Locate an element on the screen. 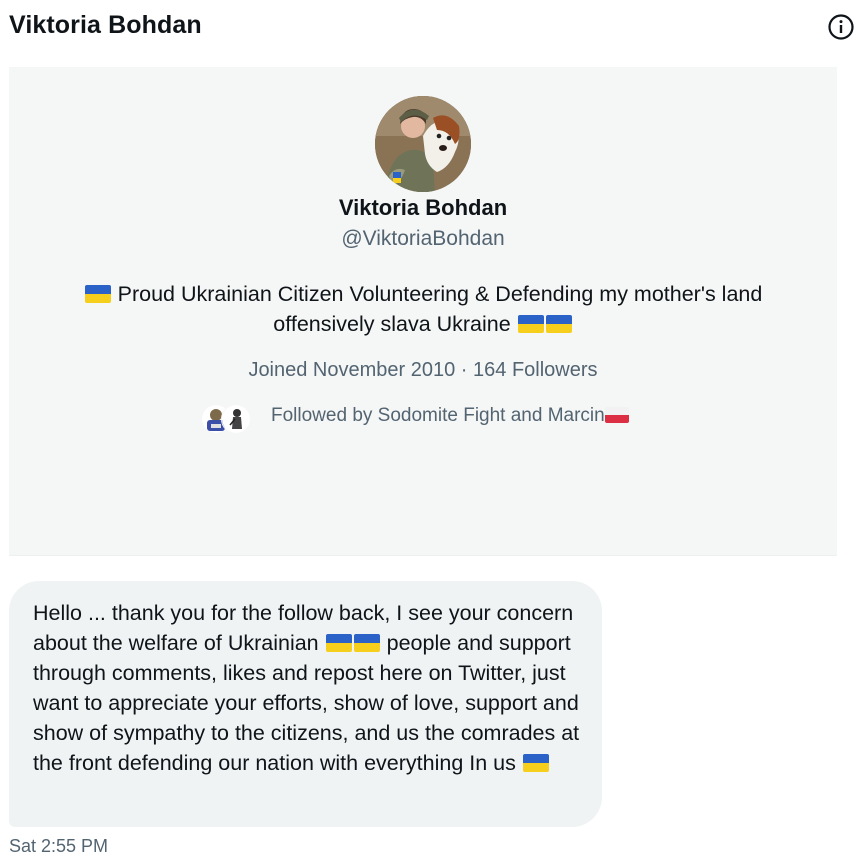 The height and width of the screenshot is (867, 860). profile-handle: @ViktoriaBohdan is located at coordinates (423, 238).